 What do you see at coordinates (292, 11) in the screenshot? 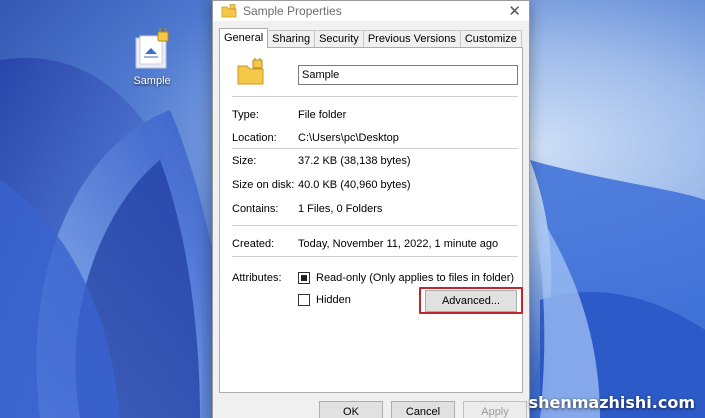
I see `dialog-title: Sample Properties` at bounding box center [292, 11].